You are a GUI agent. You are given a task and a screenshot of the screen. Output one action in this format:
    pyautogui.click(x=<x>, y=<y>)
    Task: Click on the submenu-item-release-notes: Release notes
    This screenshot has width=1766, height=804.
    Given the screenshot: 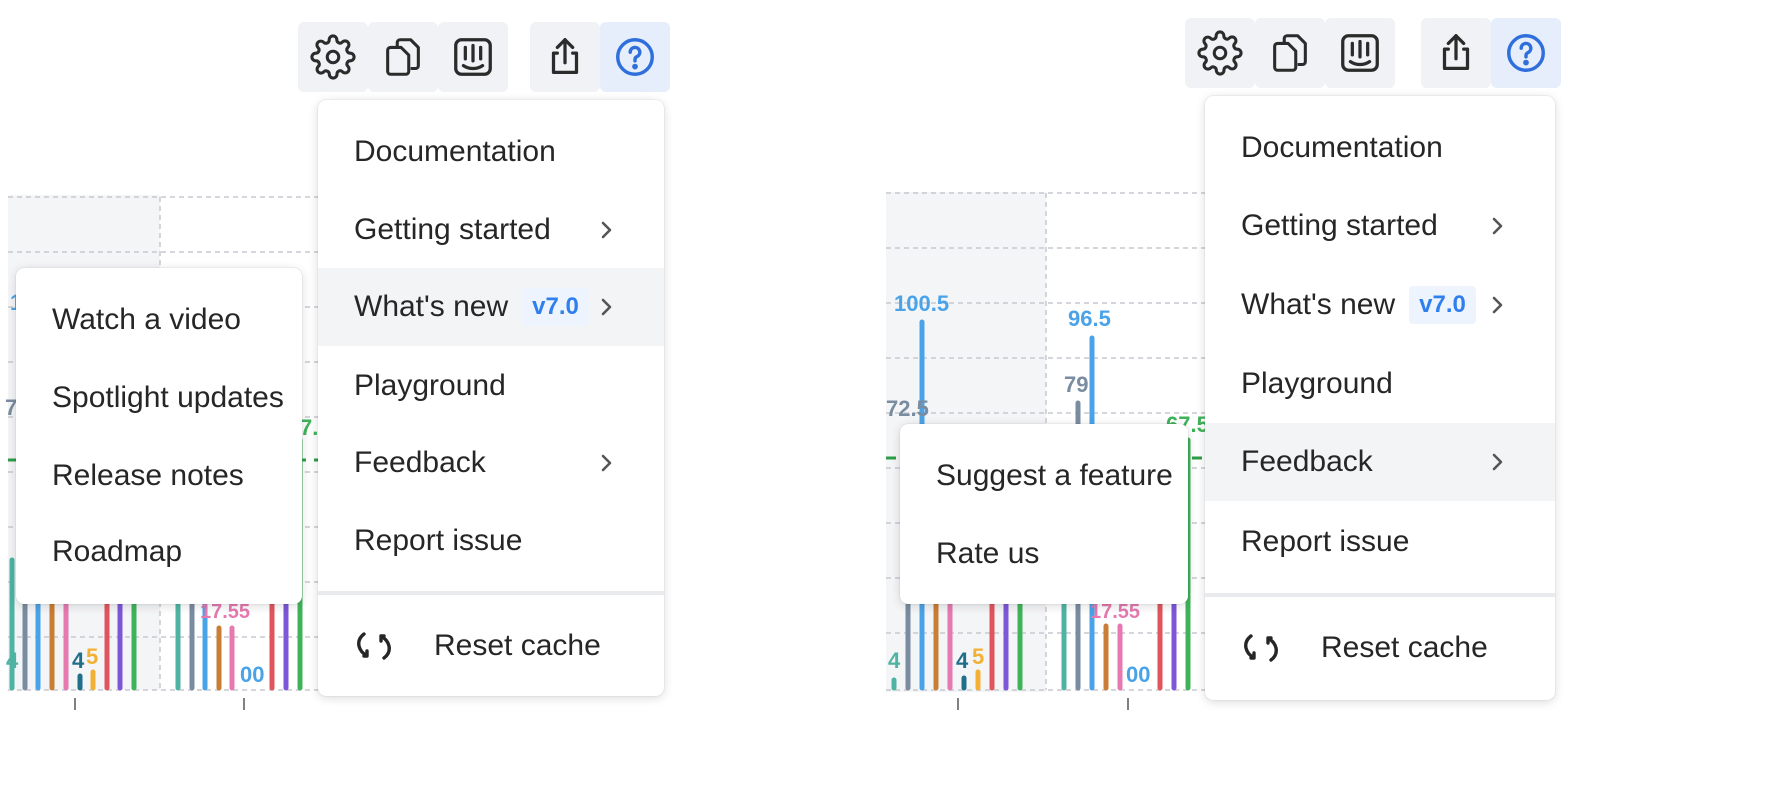 What is the action you would take?
    pyautogui.click(x=159, y=476)
    